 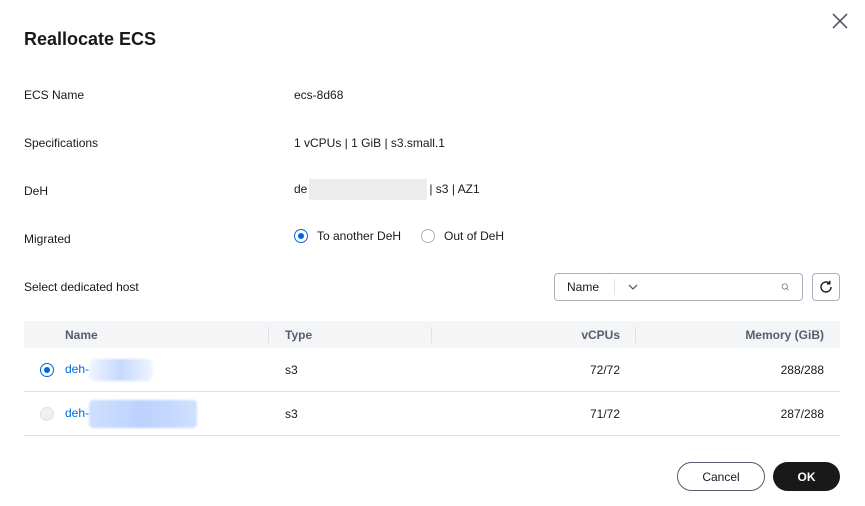 What do you see at coordinates (47, 239) in the screenshot?
I see `migrated-label: Migrated` at bounding box center [47, 239].